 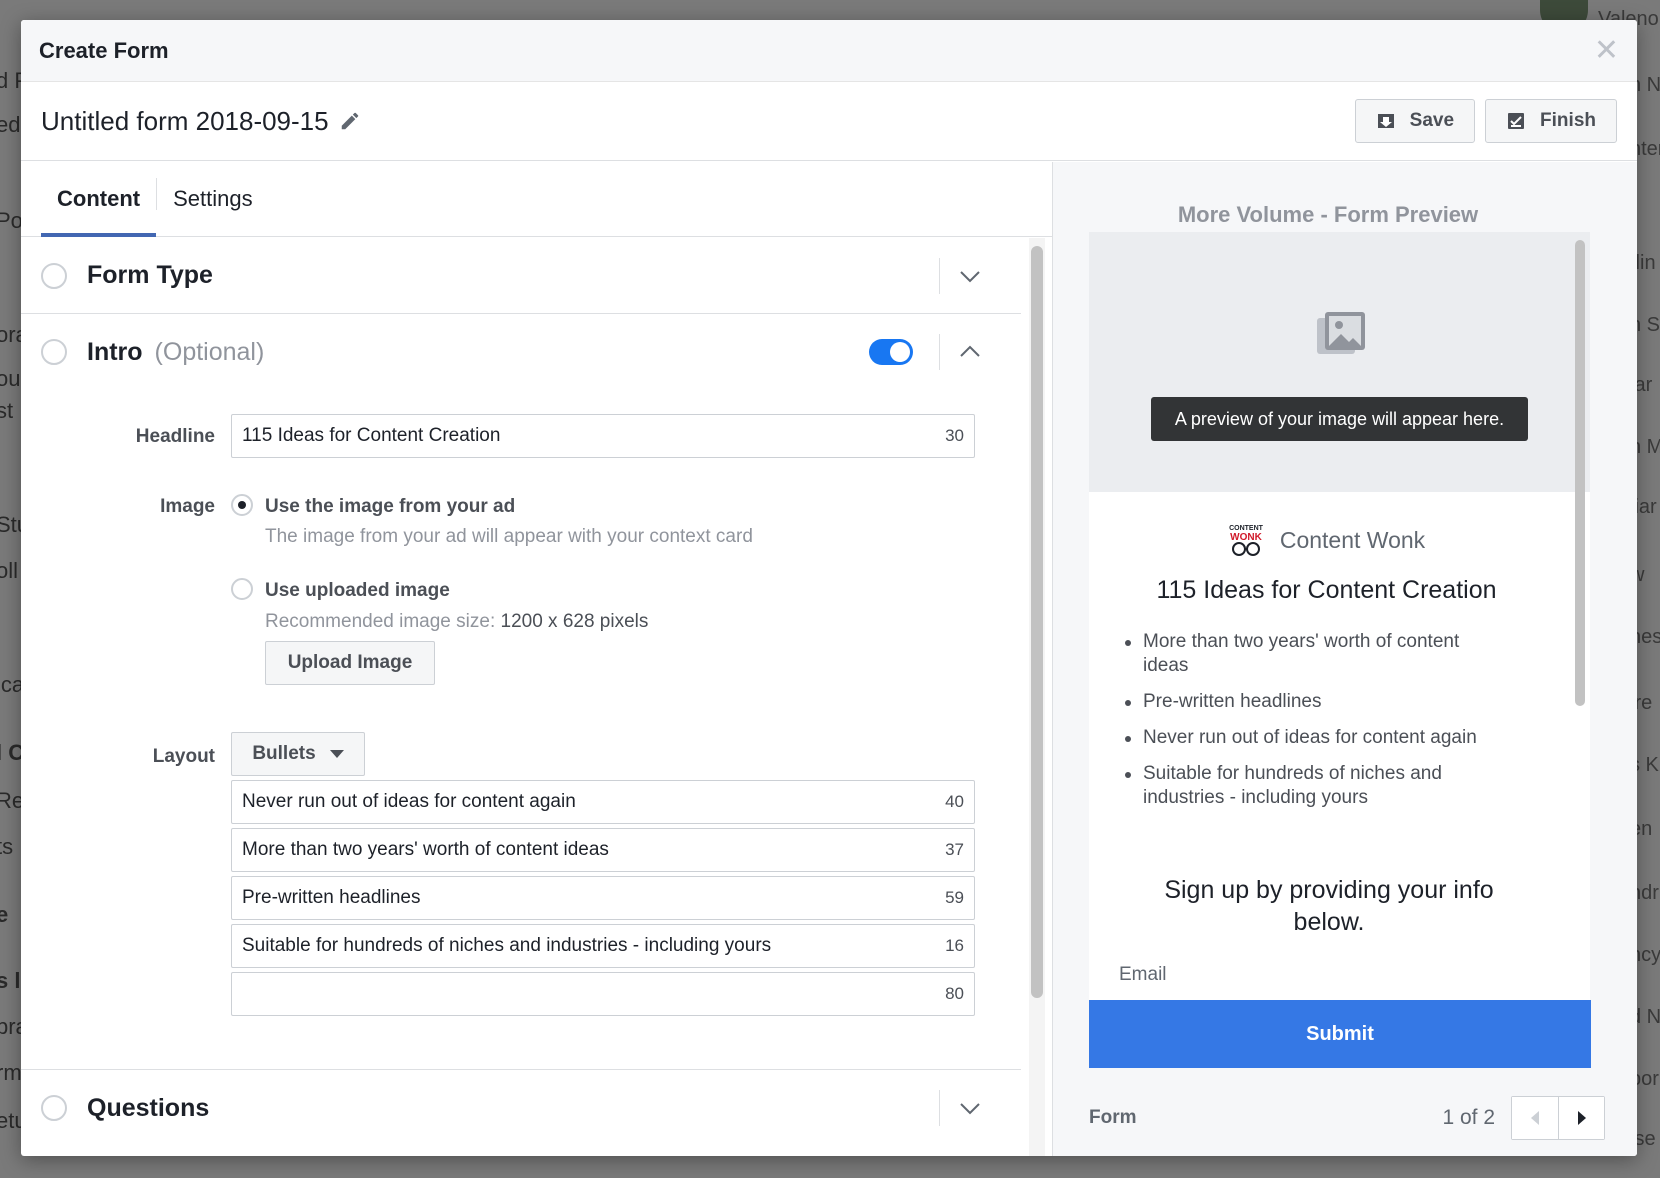 What do you see at coordinates (1315, 702) in the screenshot?
I see `list-item: Pre-written headlines` at bounding box center [1315, 702].